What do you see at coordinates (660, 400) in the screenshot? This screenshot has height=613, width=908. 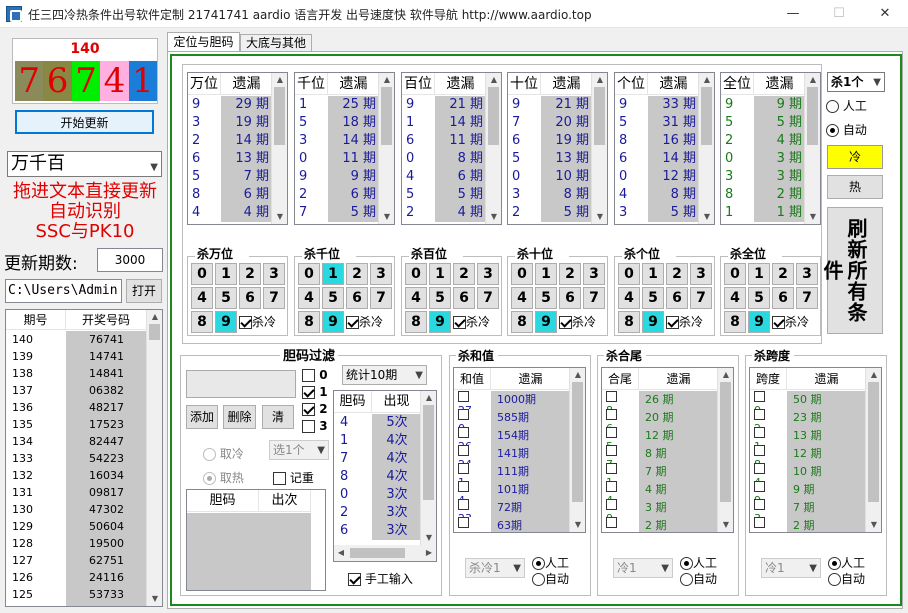 I see `list-item: 826 期` at bounding box center [660, 400].